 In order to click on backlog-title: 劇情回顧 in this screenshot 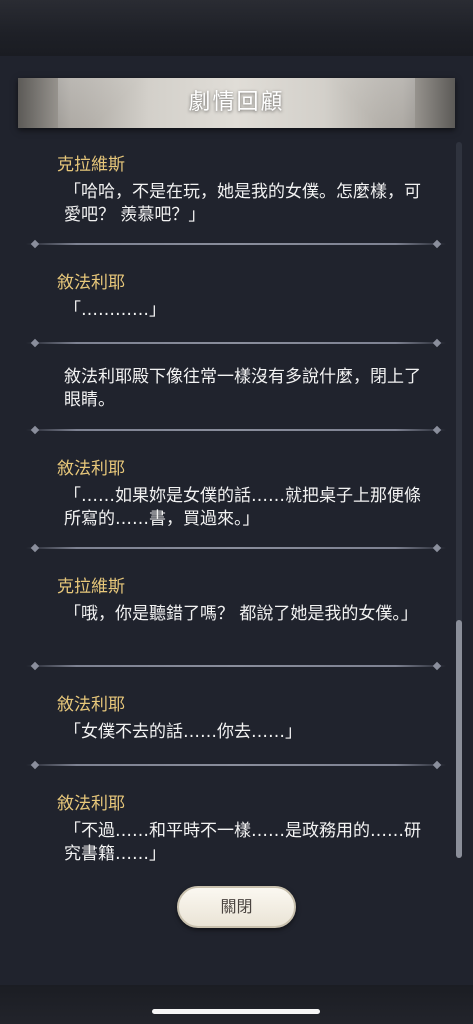, I will do `click(236, 102)`.